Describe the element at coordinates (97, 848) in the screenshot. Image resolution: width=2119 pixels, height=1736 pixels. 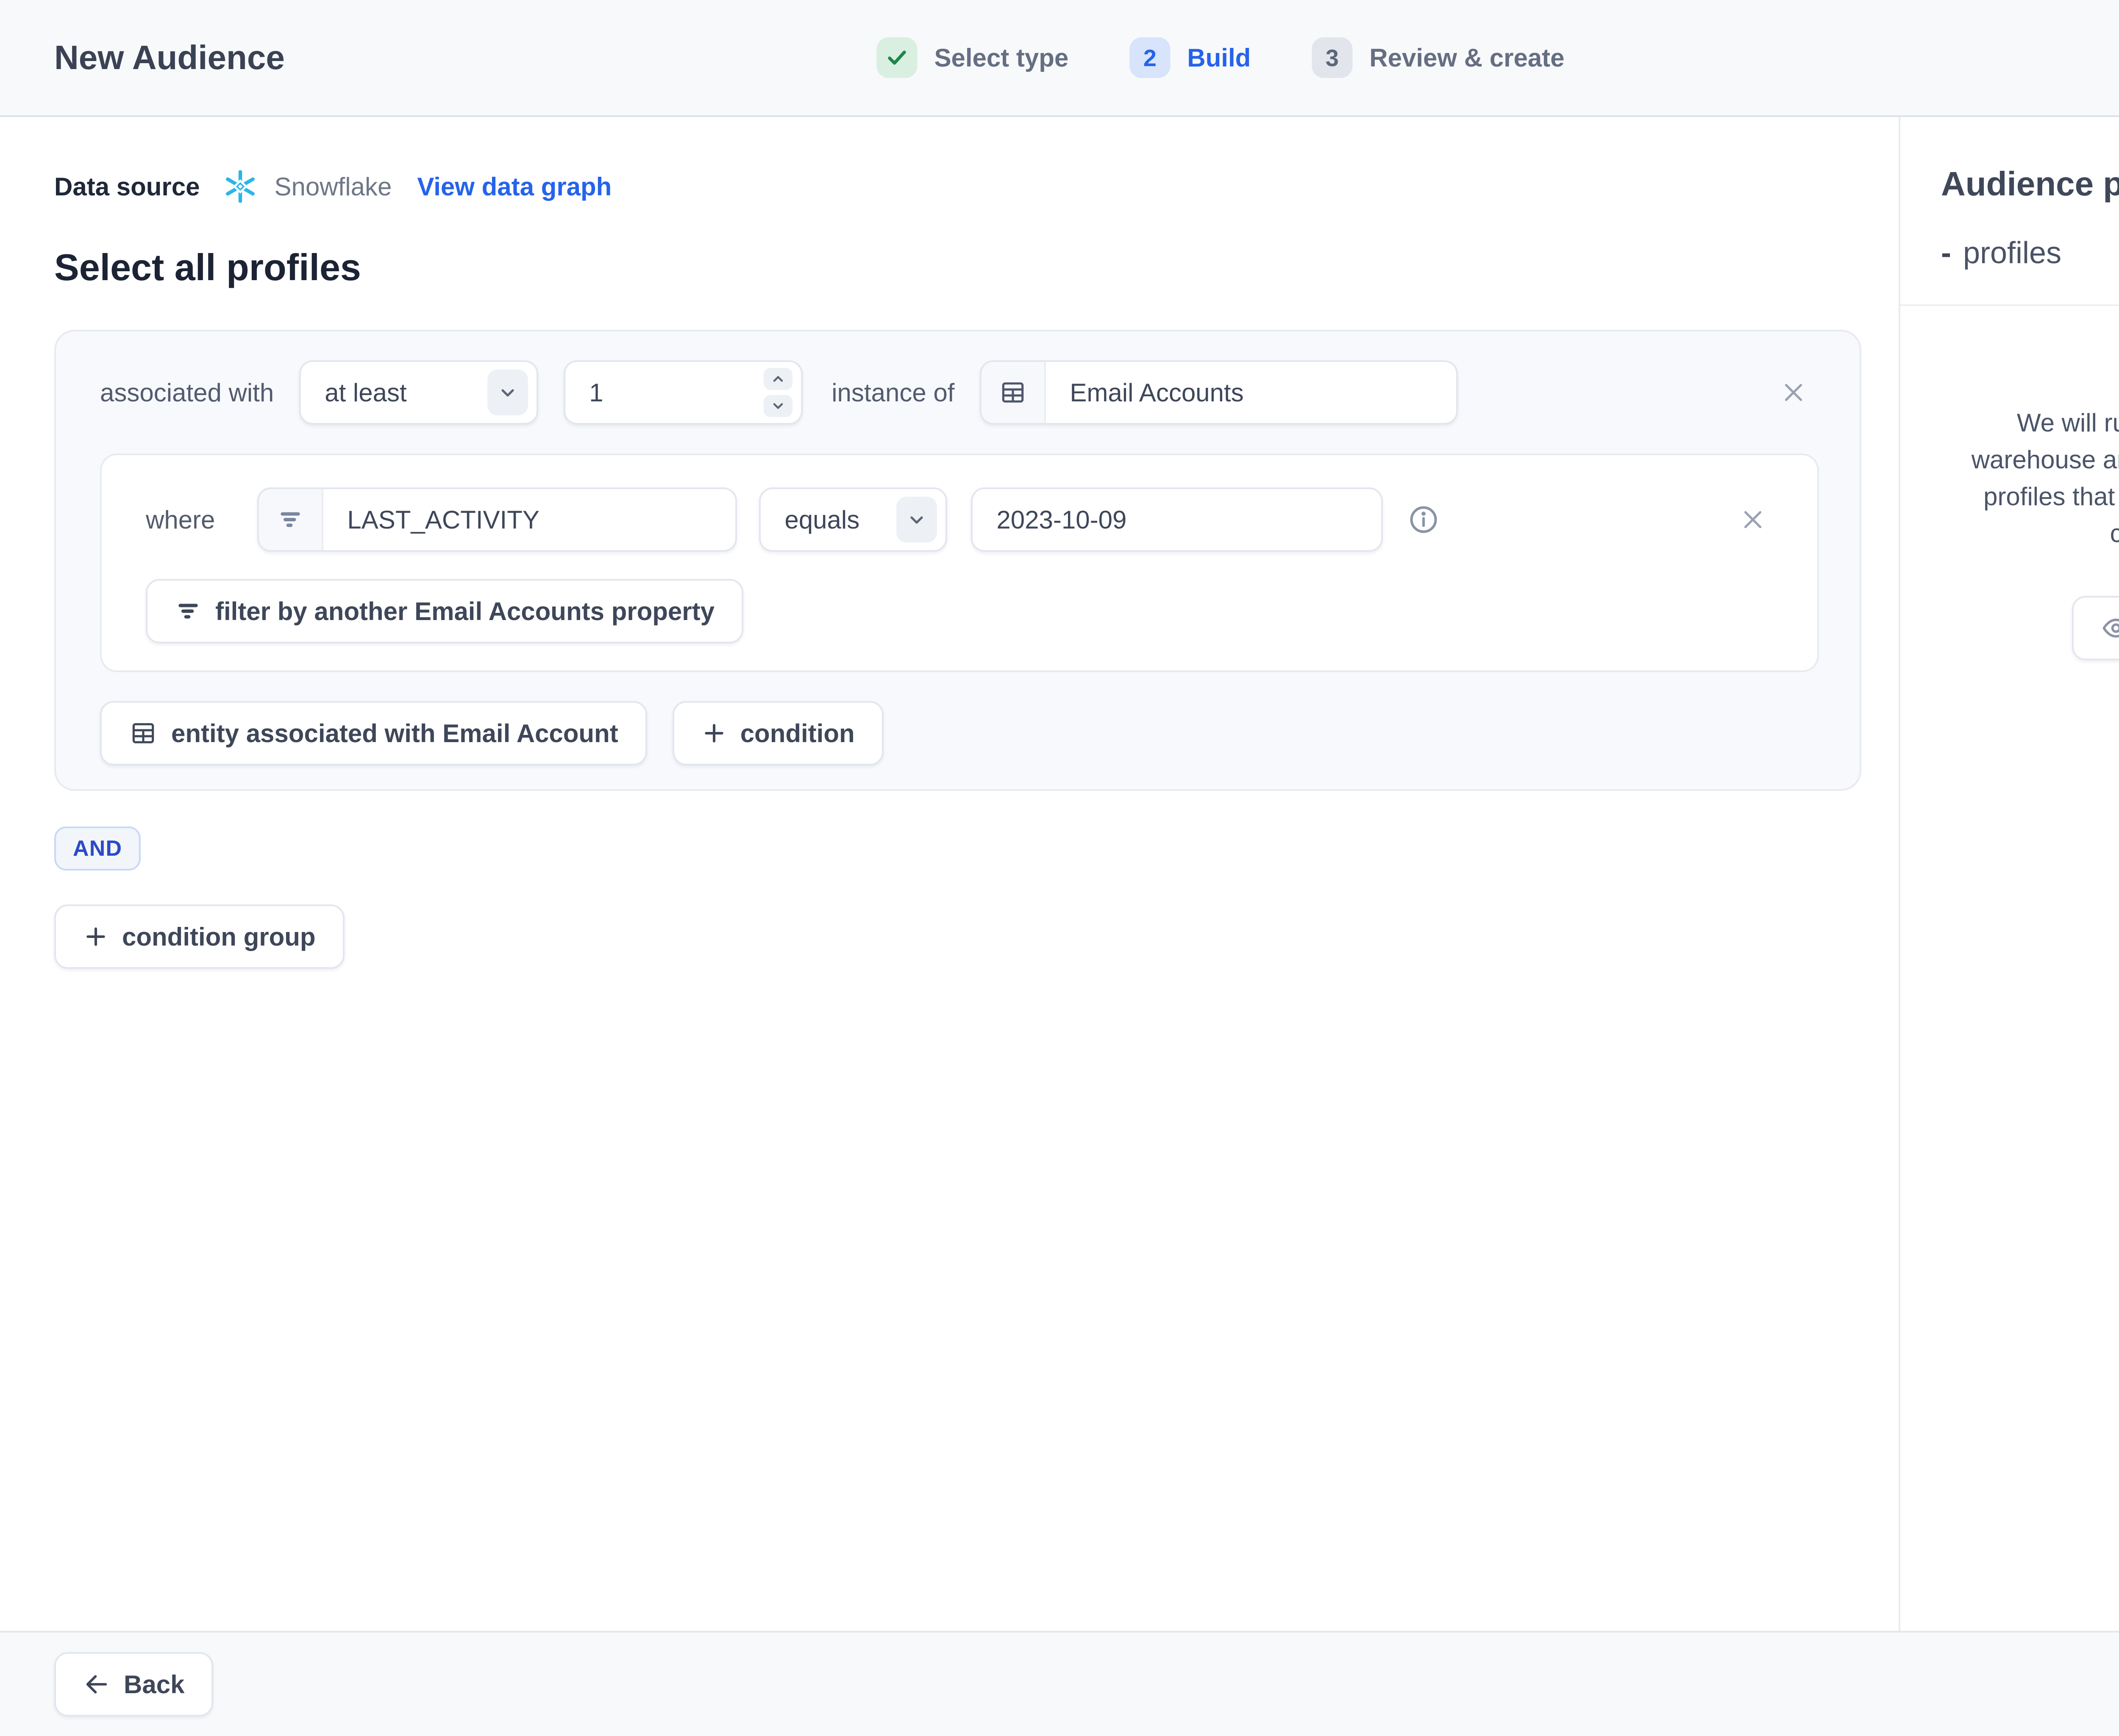
I see `and-badge: AND` at that location.